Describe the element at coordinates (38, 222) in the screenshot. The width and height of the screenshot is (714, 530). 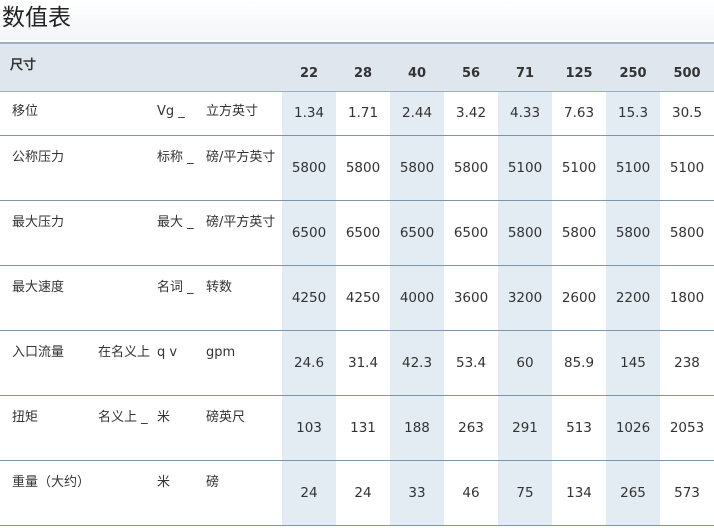
I see `row-label: 最大压力` at that location.